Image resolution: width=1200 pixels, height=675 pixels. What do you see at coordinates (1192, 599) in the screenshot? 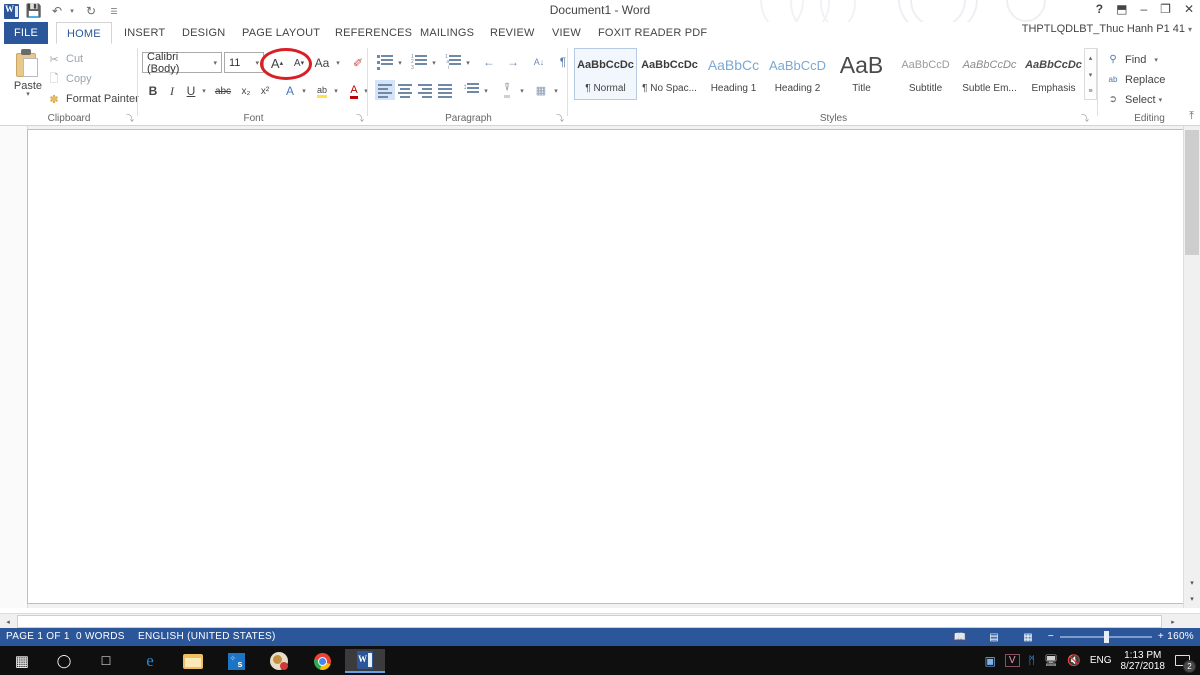
I see `scroll-page-down-button: ▾` at bounding box center [1192, 599].